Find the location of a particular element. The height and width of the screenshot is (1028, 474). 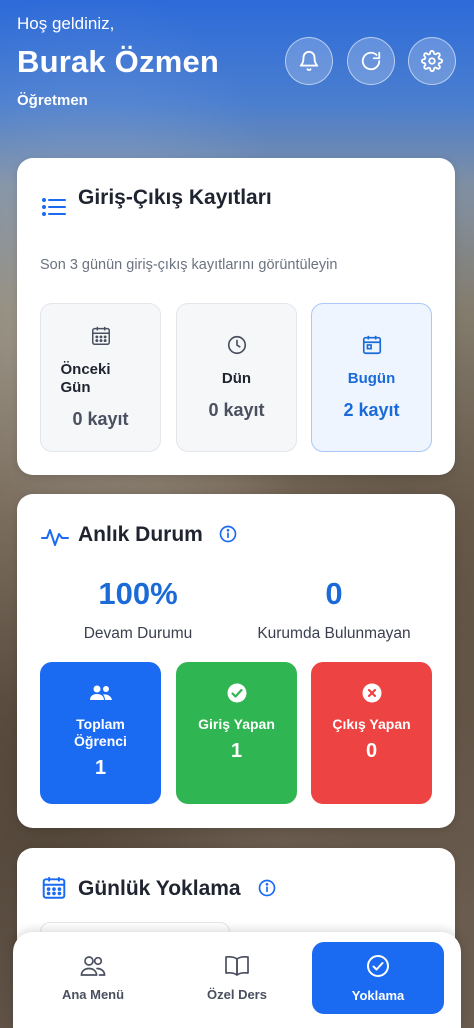

settings-button is located at coordinates (432, 61).